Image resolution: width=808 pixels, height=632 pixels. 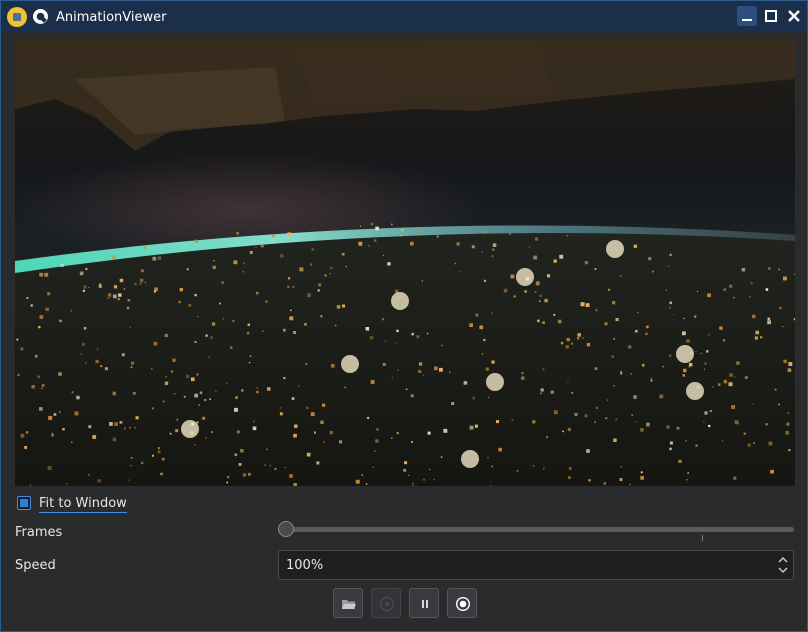 I want to click on slider-handle, so click(x=286, y=529).